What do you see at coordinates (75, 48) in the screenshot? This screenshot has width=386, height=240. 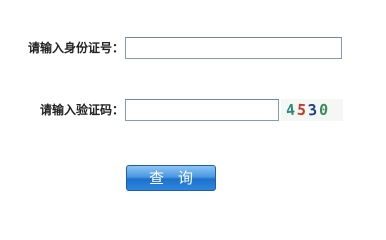 I see `id-number-label: 请输入身份证号：` at bounding box center [75, 48].